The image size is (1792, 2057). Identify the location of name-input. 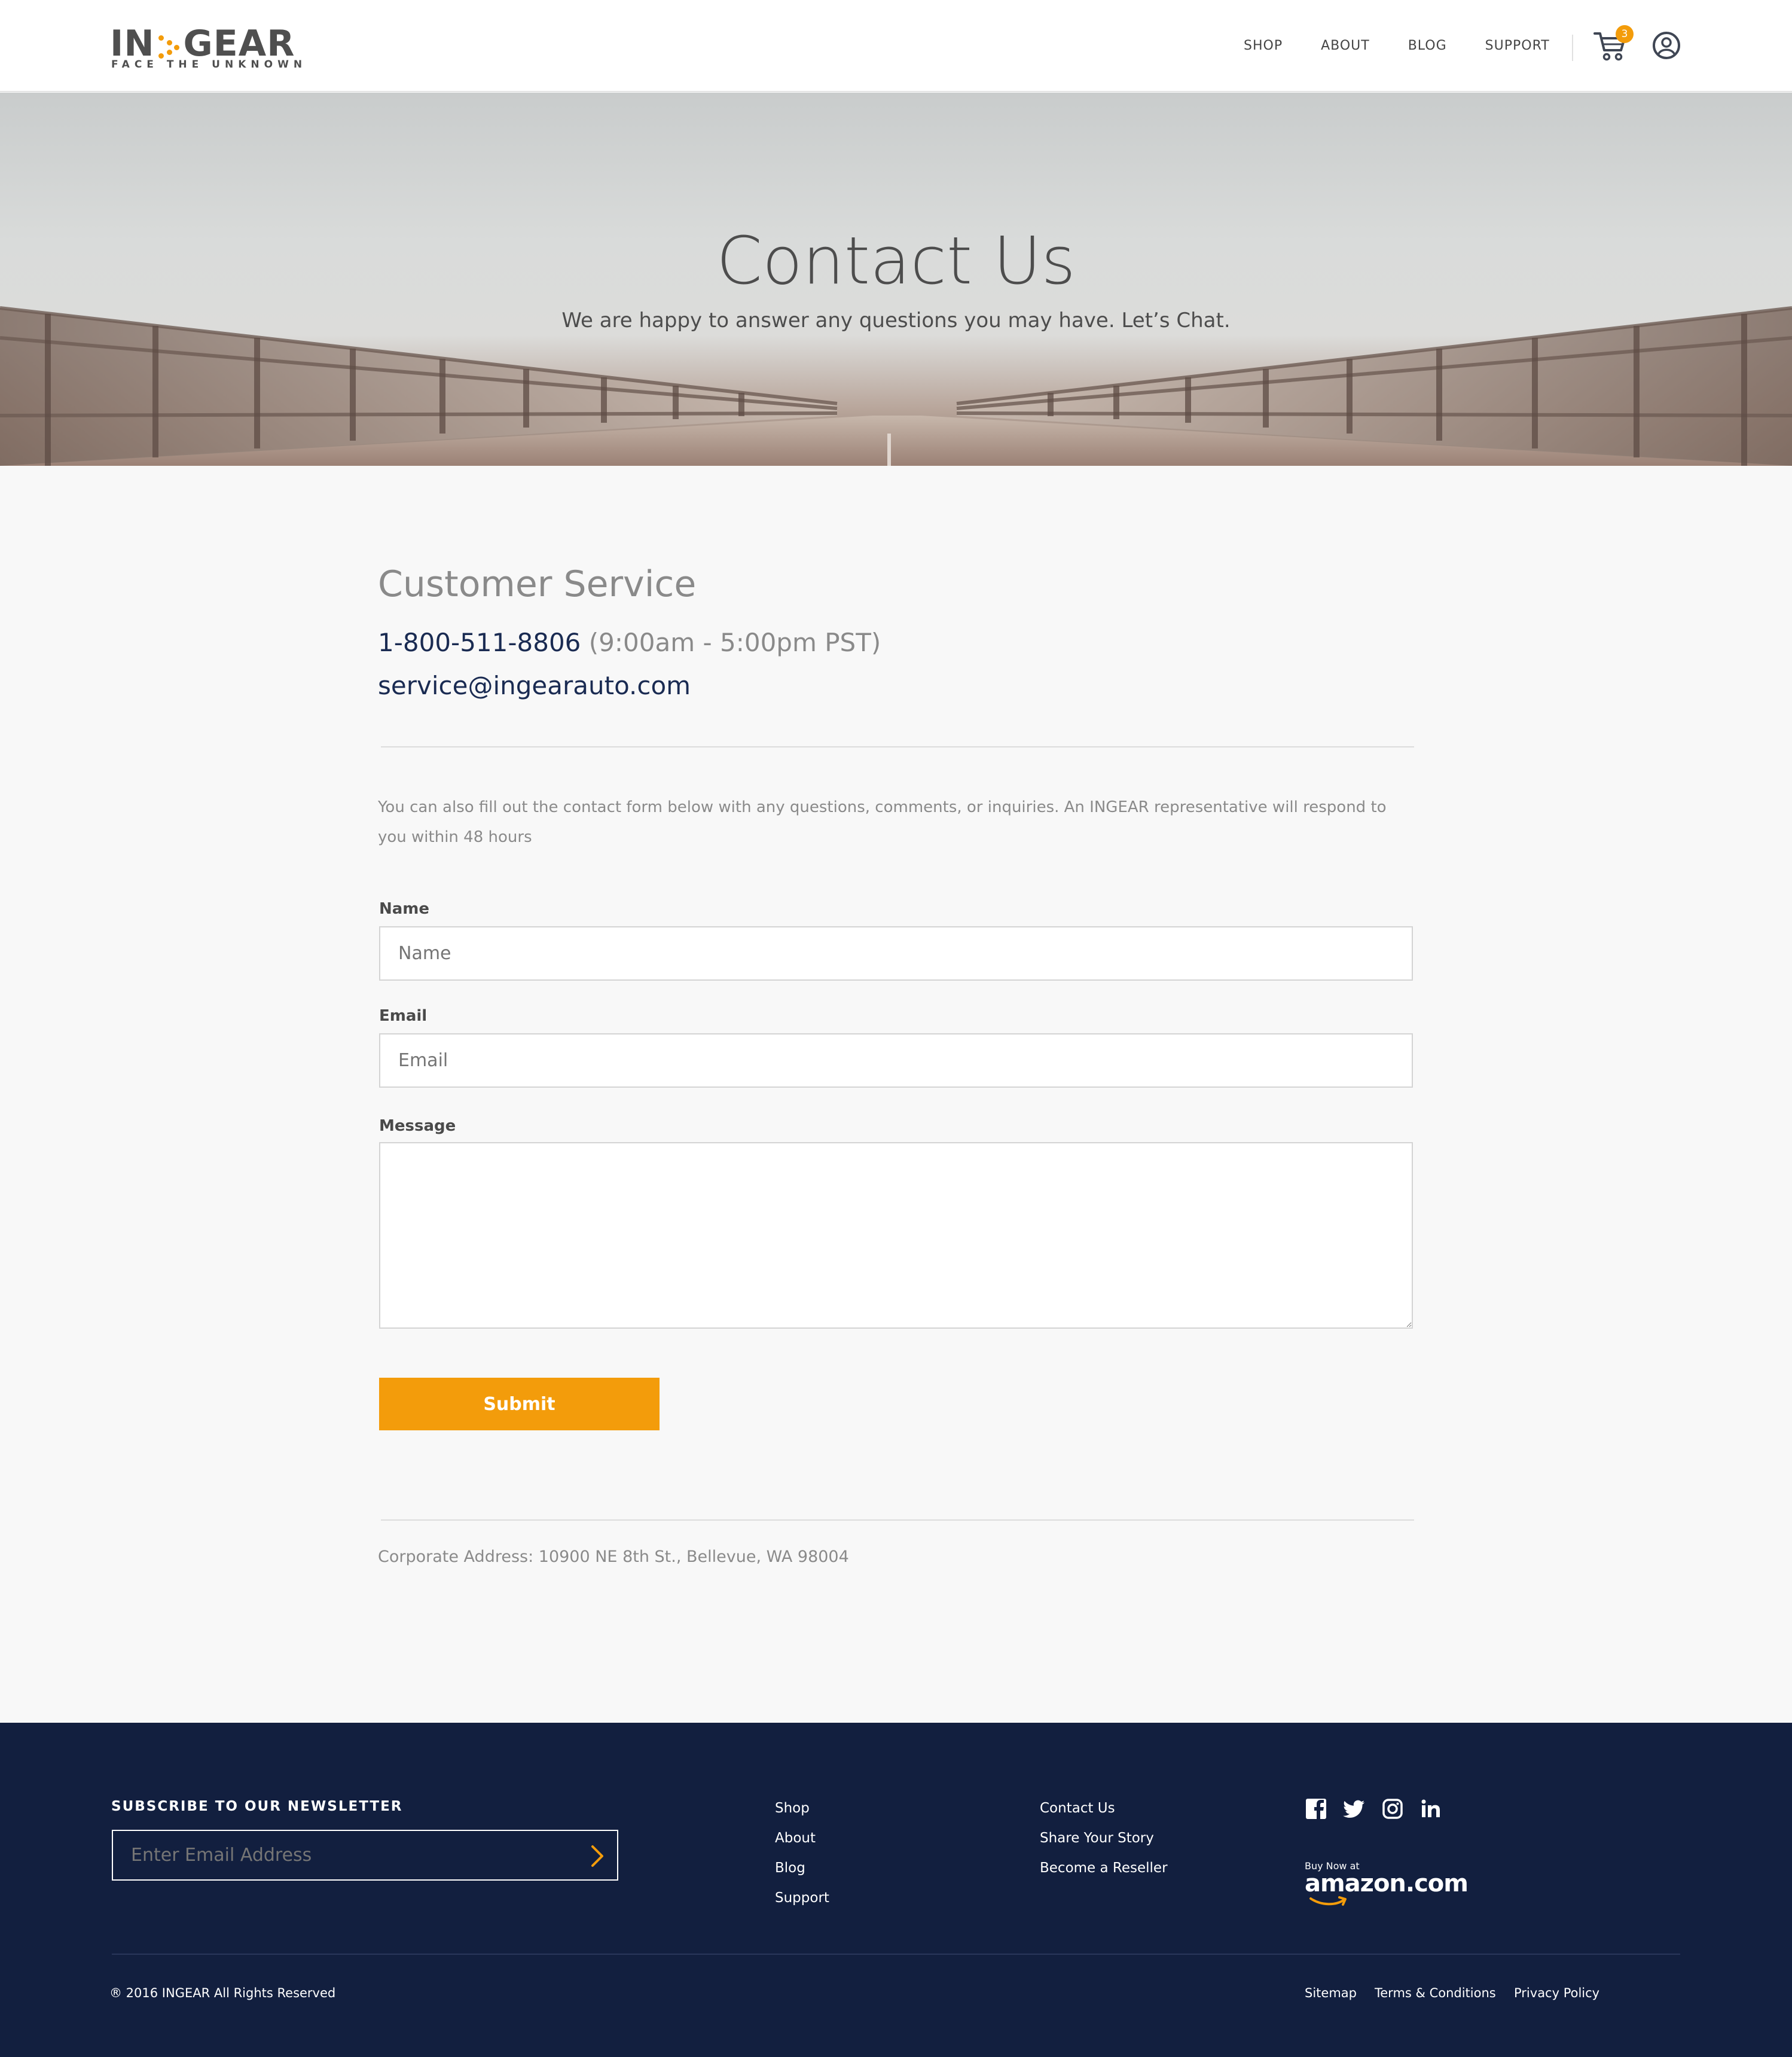
(896, 953).